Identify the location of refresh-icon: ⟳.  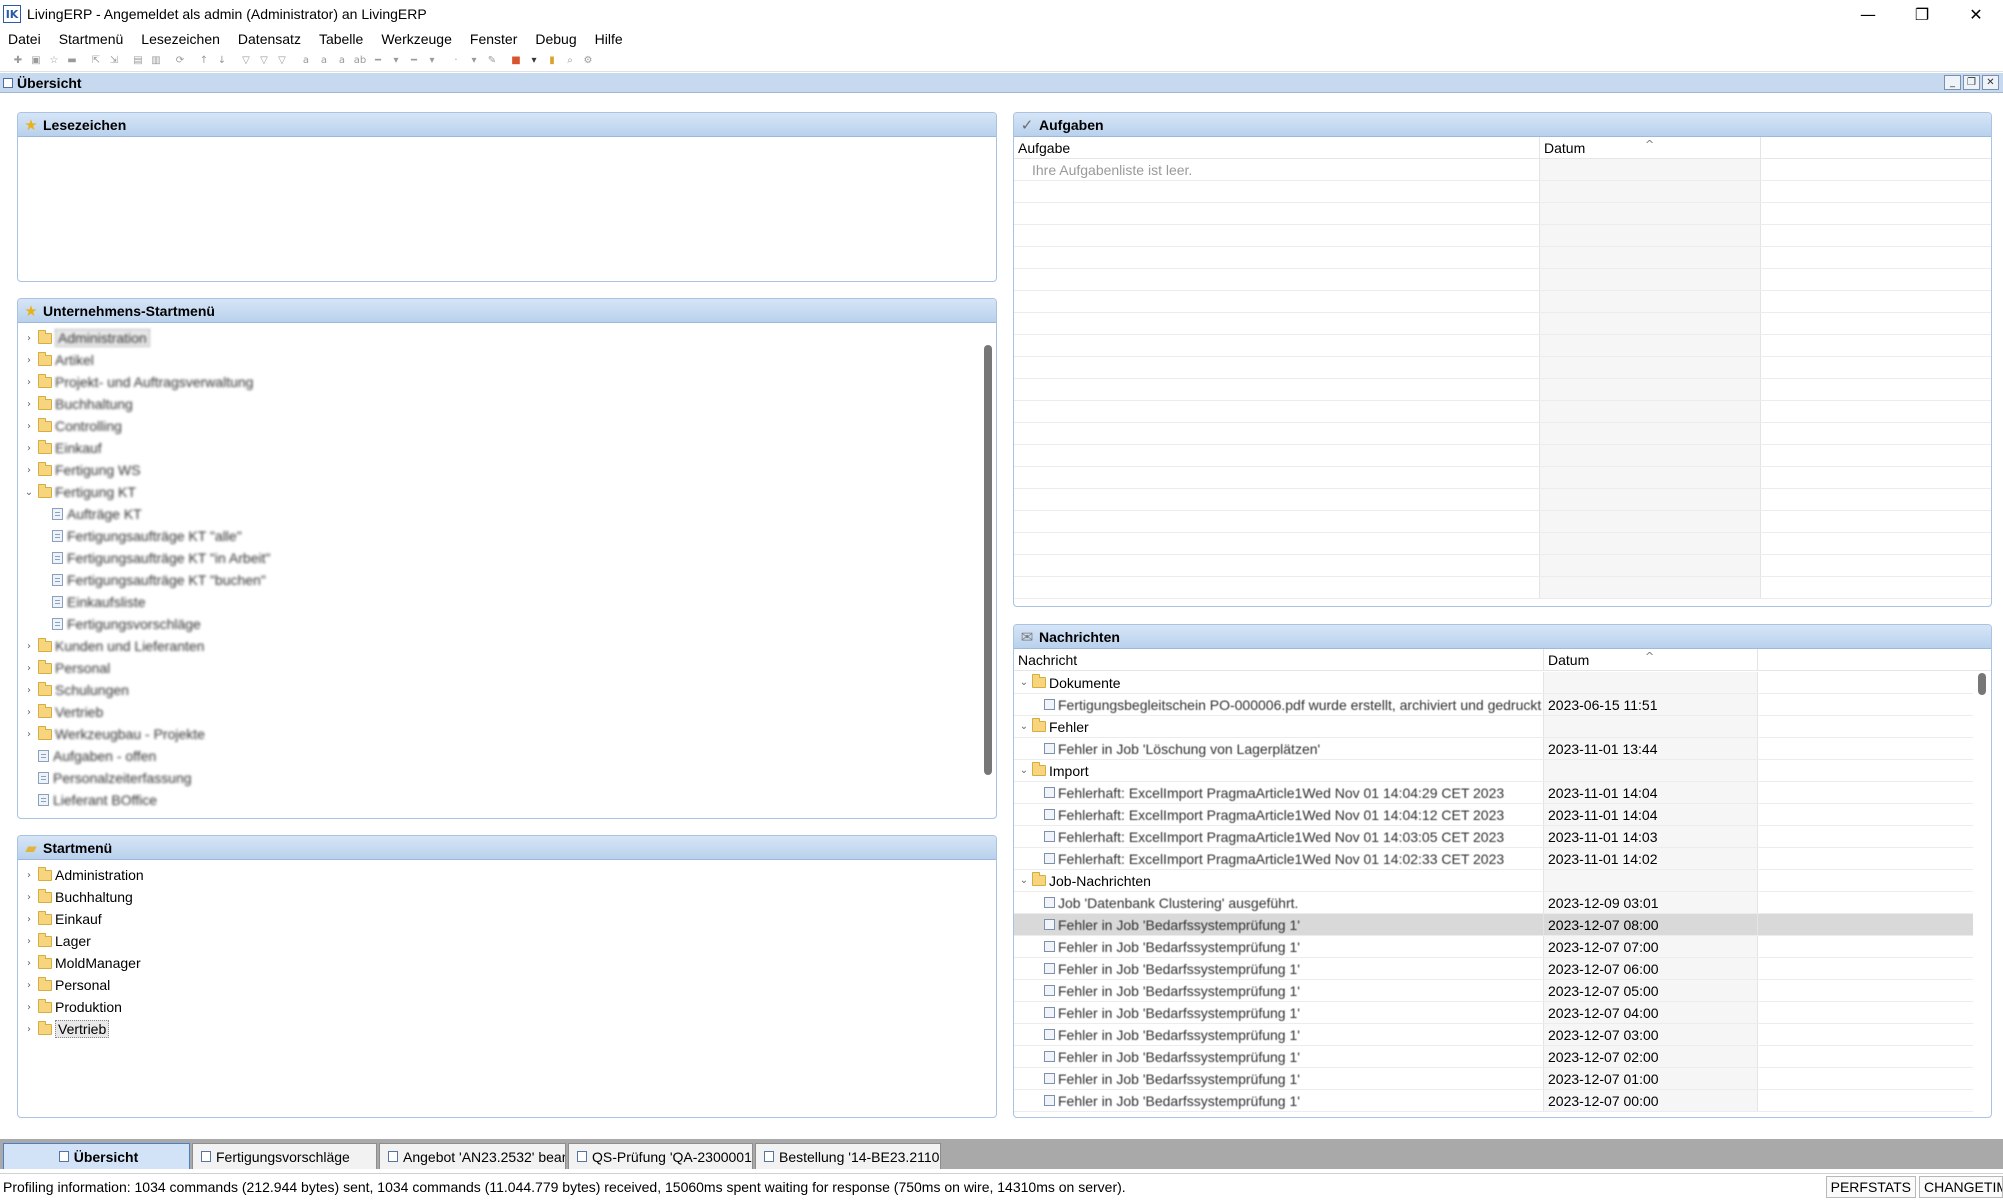
(180, 61).